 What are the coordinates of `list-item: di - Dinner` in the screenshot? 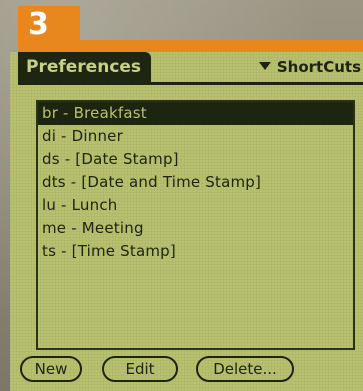 It's located at (195, 136).